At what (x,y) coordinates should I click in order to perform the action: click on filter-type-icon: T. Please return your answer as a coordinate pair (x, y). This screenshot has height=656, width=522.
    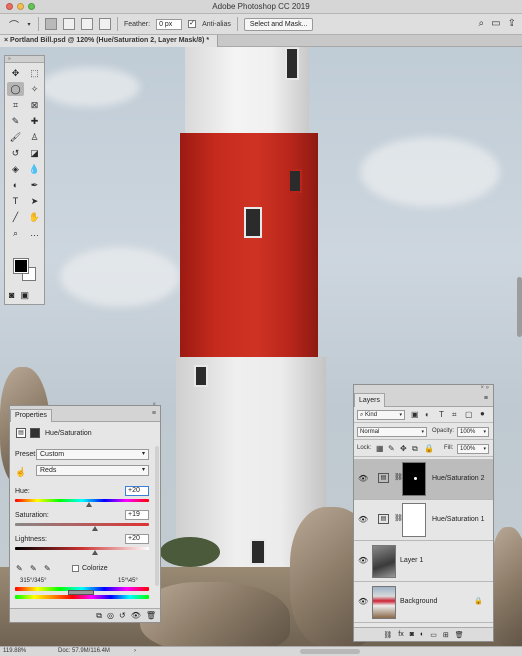
    Looking at the image, I should click on (441, 414).